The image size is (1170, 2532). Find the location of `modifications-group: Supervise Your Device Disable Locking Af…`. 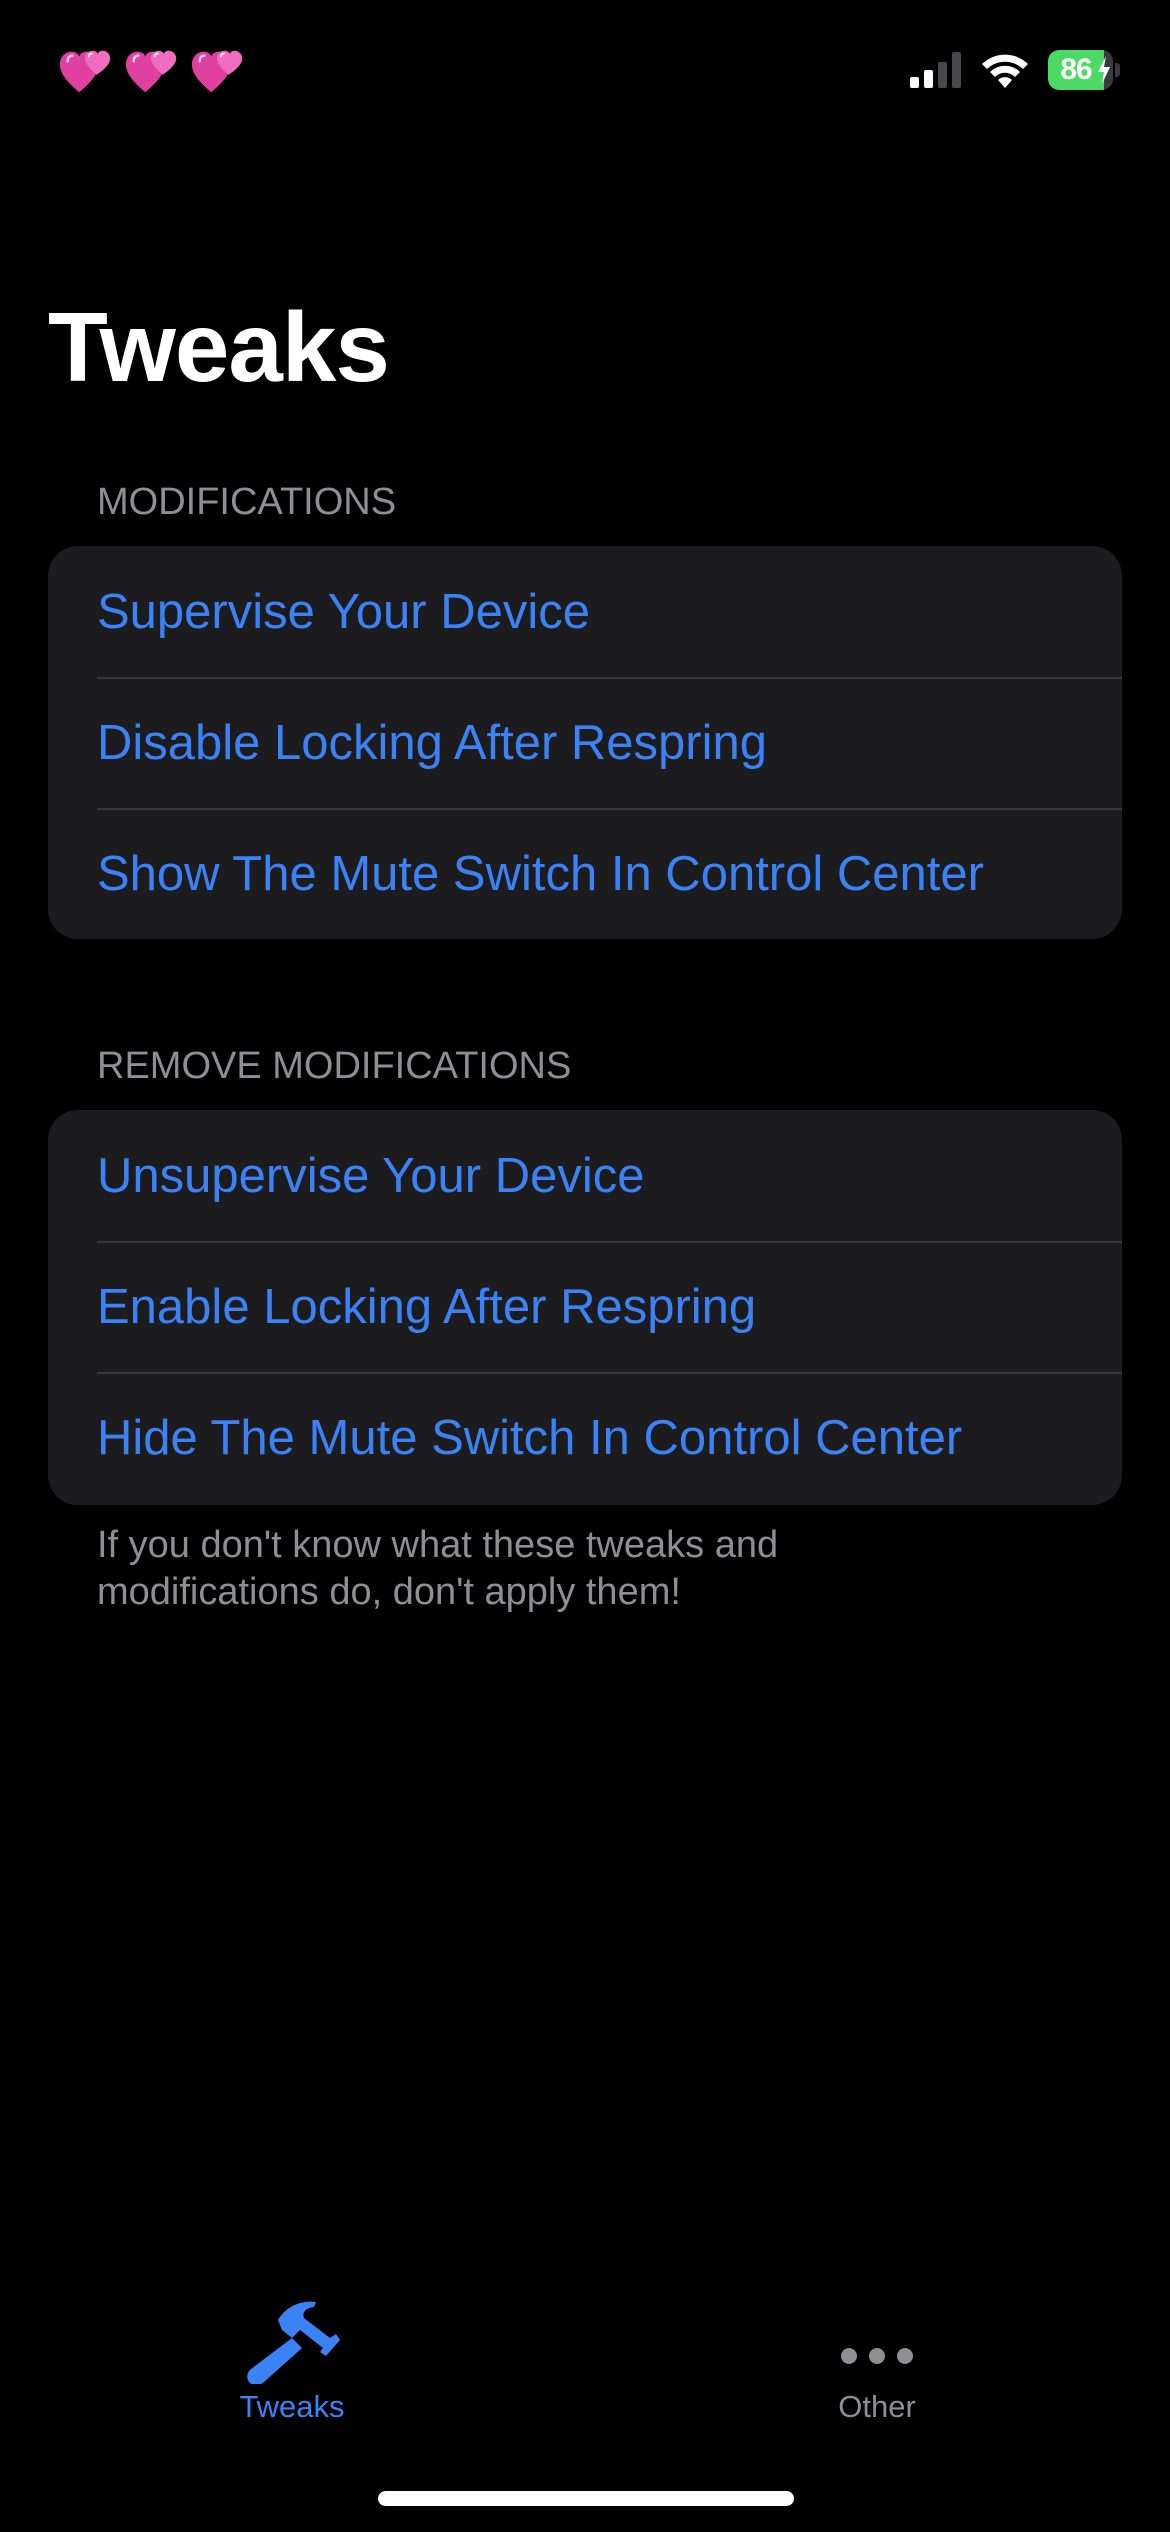

modifications-group: Supervise Your Device Disable Locking Af… is located at coordinates (585, 742).